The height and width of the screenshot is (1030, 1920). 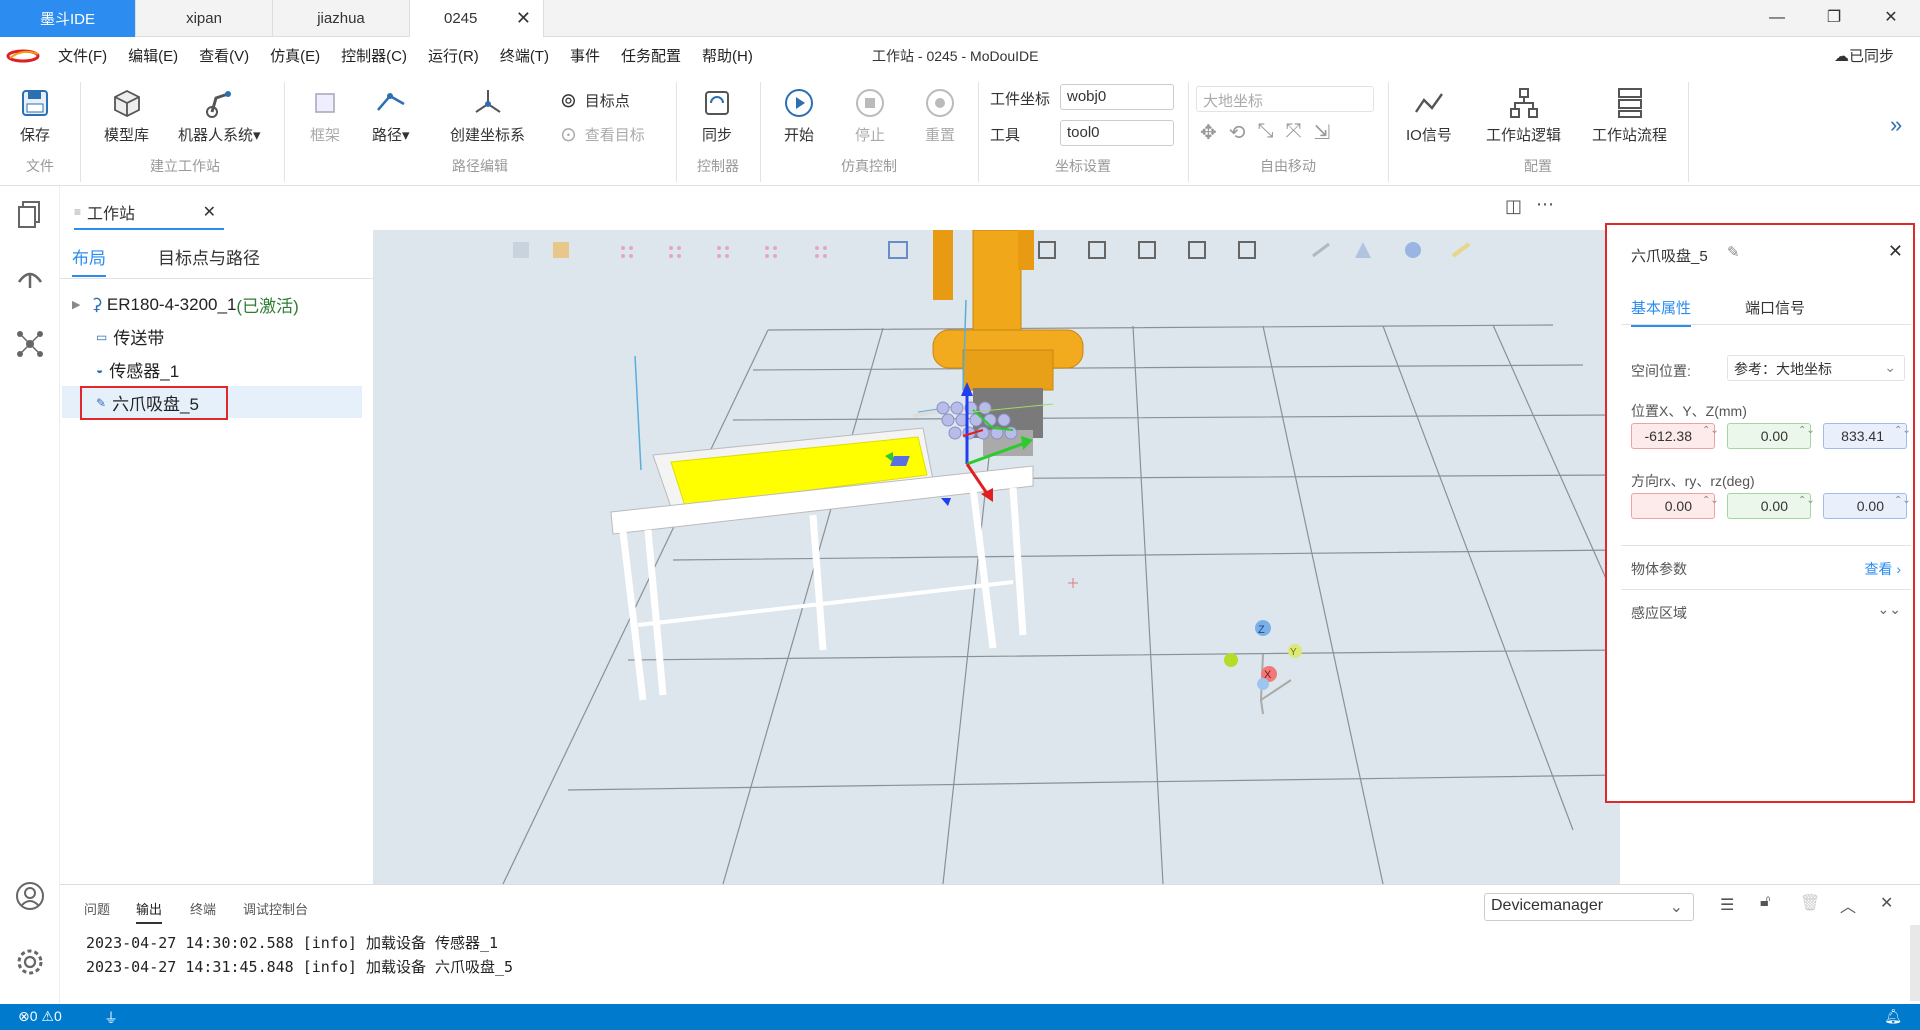 What do you see at coordinates (1363, 250) in the screenshot?
I see `plane-tool-icon` at bounding box center [1363, 250].